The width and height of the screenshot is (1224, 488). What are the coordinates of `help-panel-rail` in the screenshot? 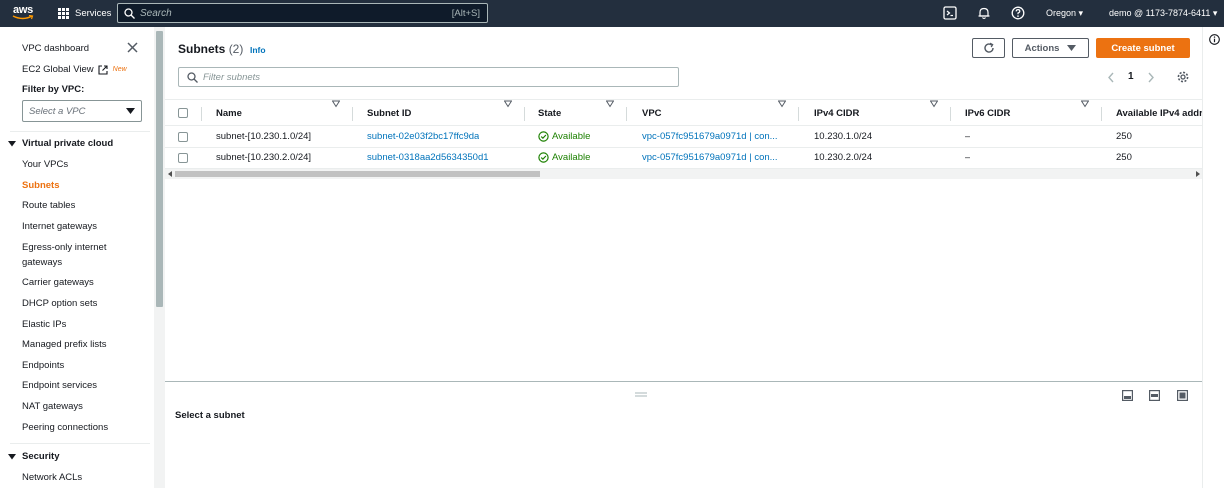 It's located at (1213, 257).